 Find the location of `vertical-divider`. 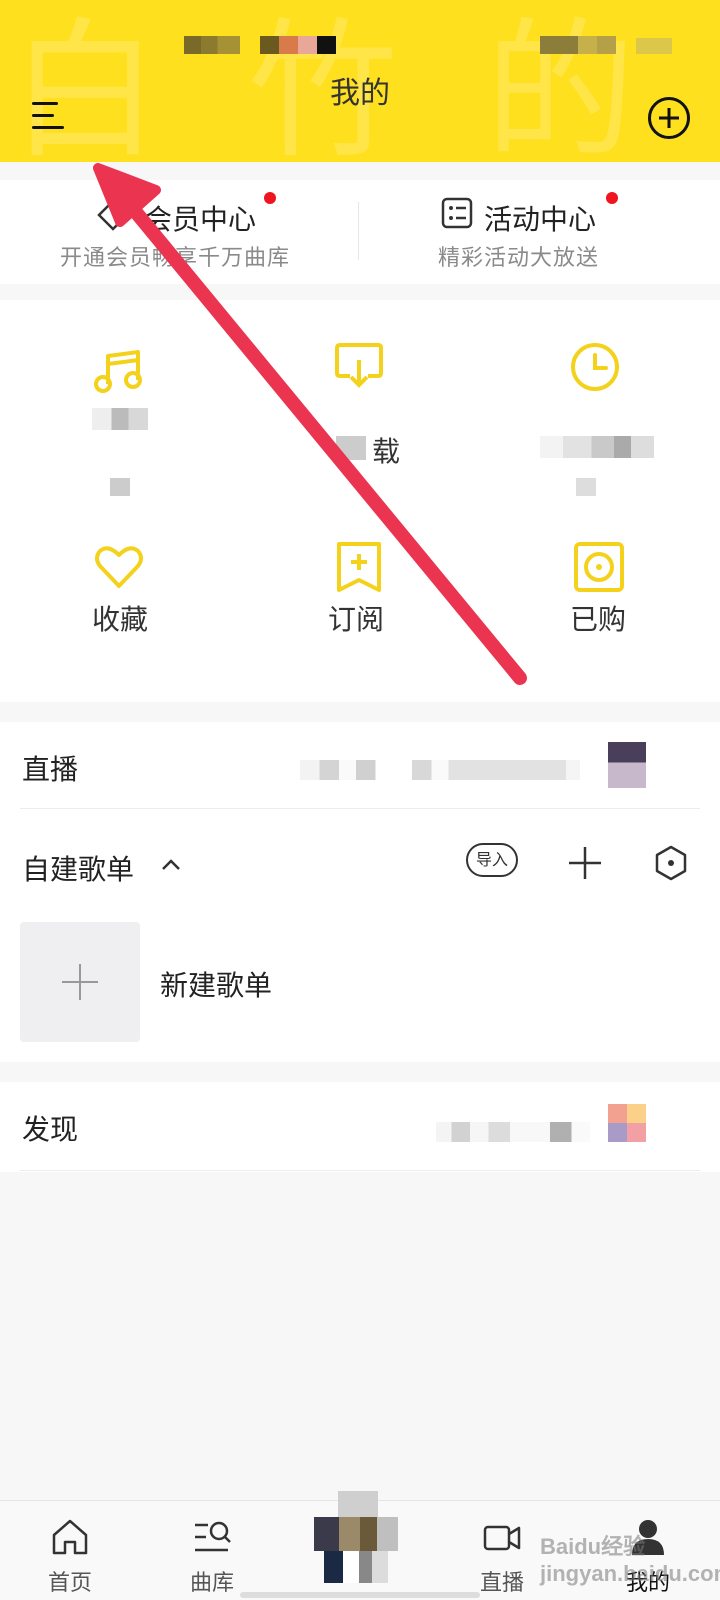

vertical-divider is located at coordinates (358, 231).